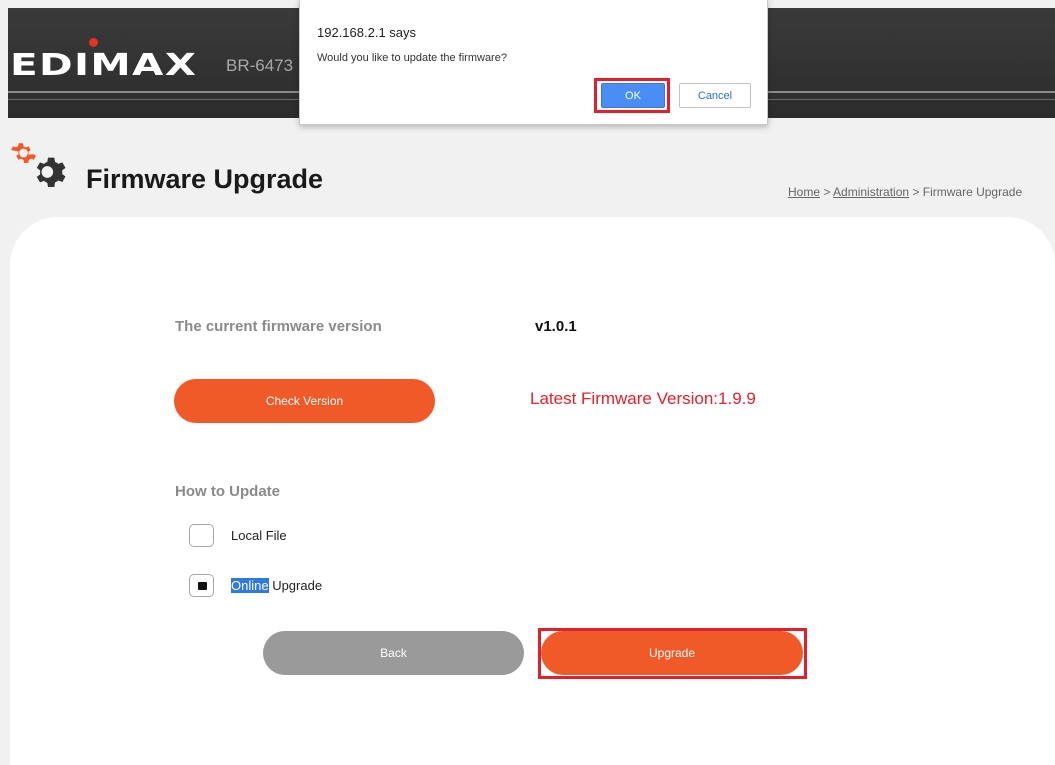 The height and width of the screenshot is (765, 1055). Describe the element at coordinates (259, 535) in the screenshot. I see `local-file-label: Local File` at that location.